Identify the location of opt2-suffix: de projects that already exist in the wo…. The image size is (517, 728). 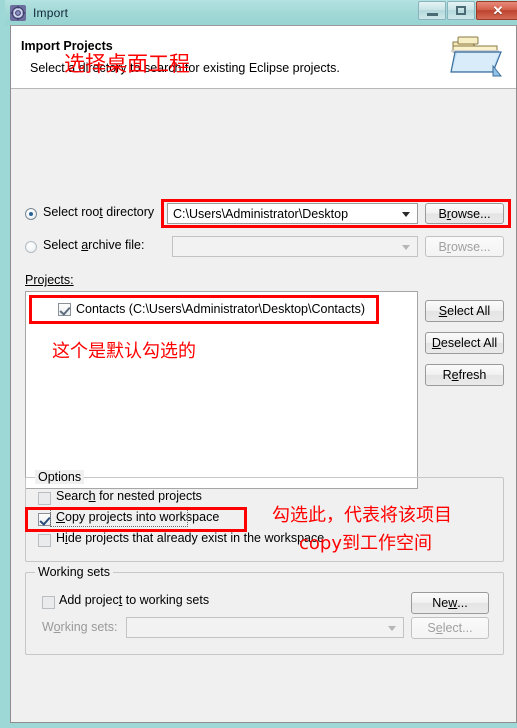
(196, 538).